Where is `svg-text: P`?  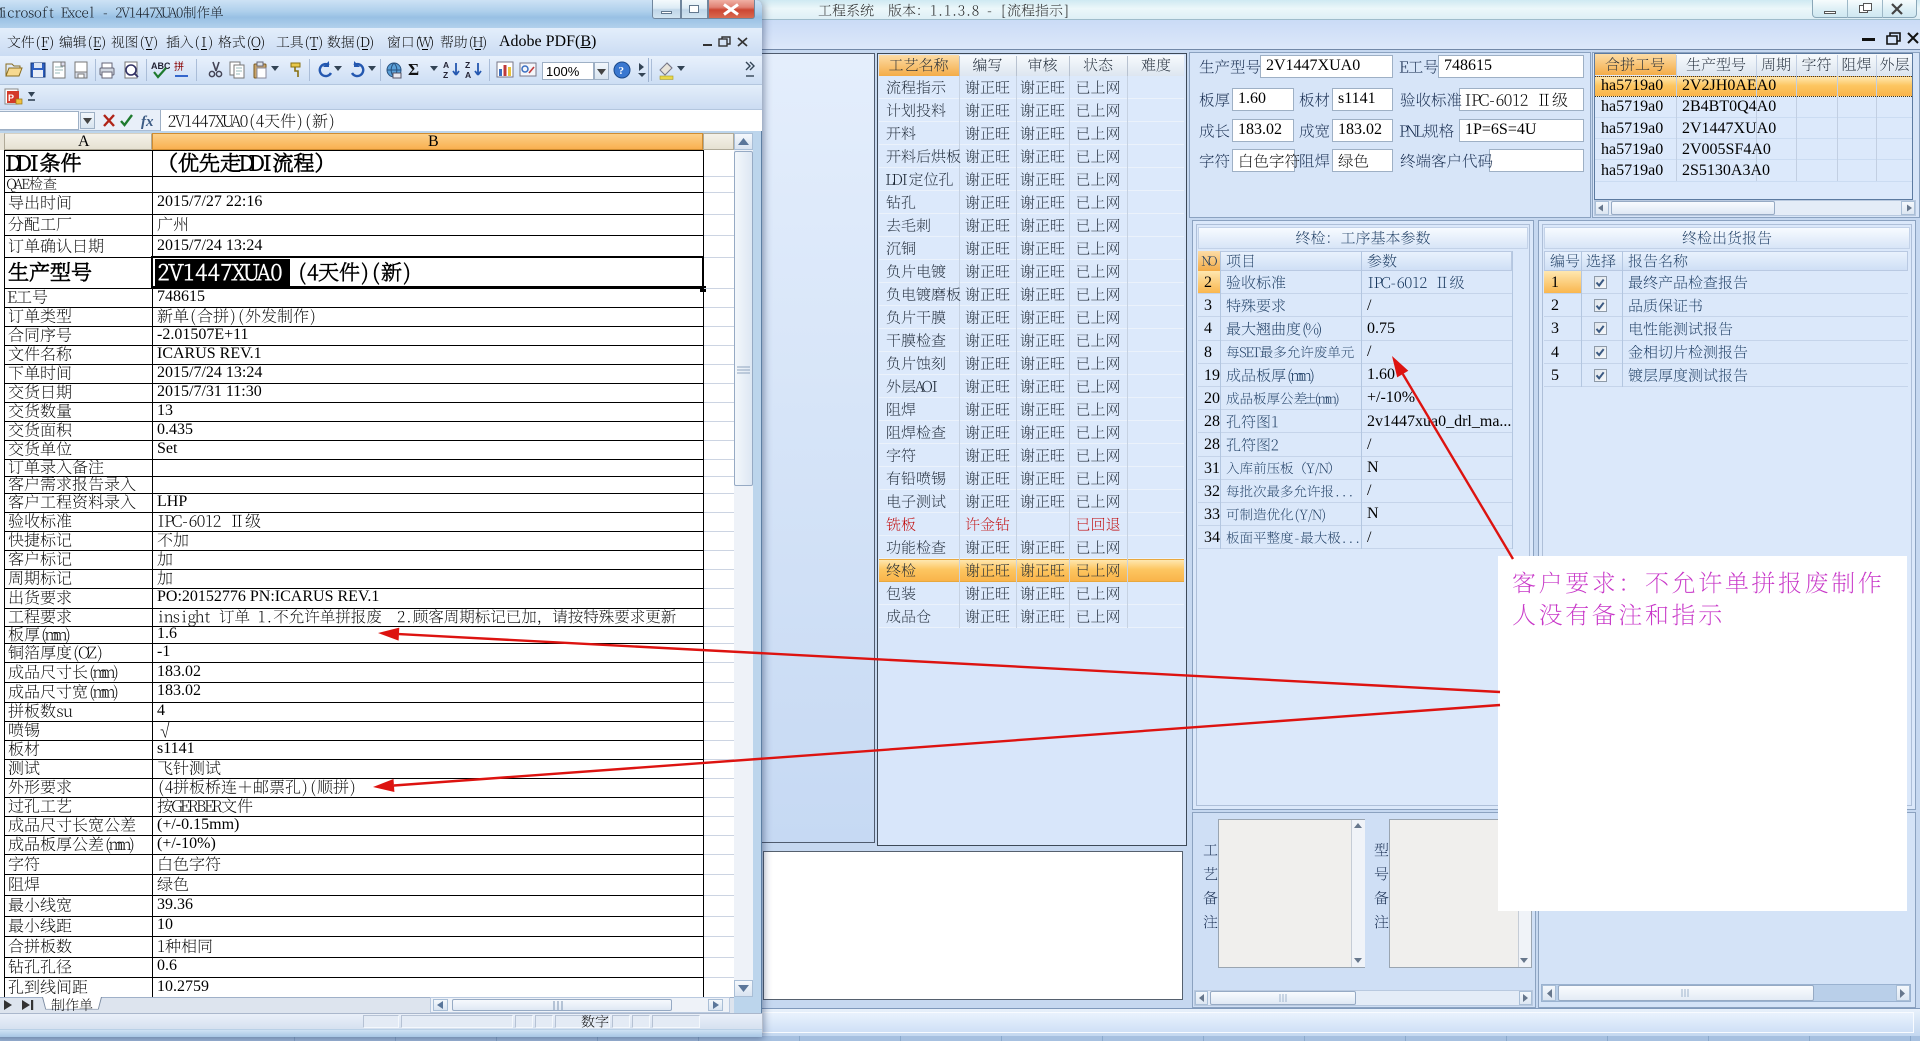
svg-text: P is located at coordinates (11, 98).